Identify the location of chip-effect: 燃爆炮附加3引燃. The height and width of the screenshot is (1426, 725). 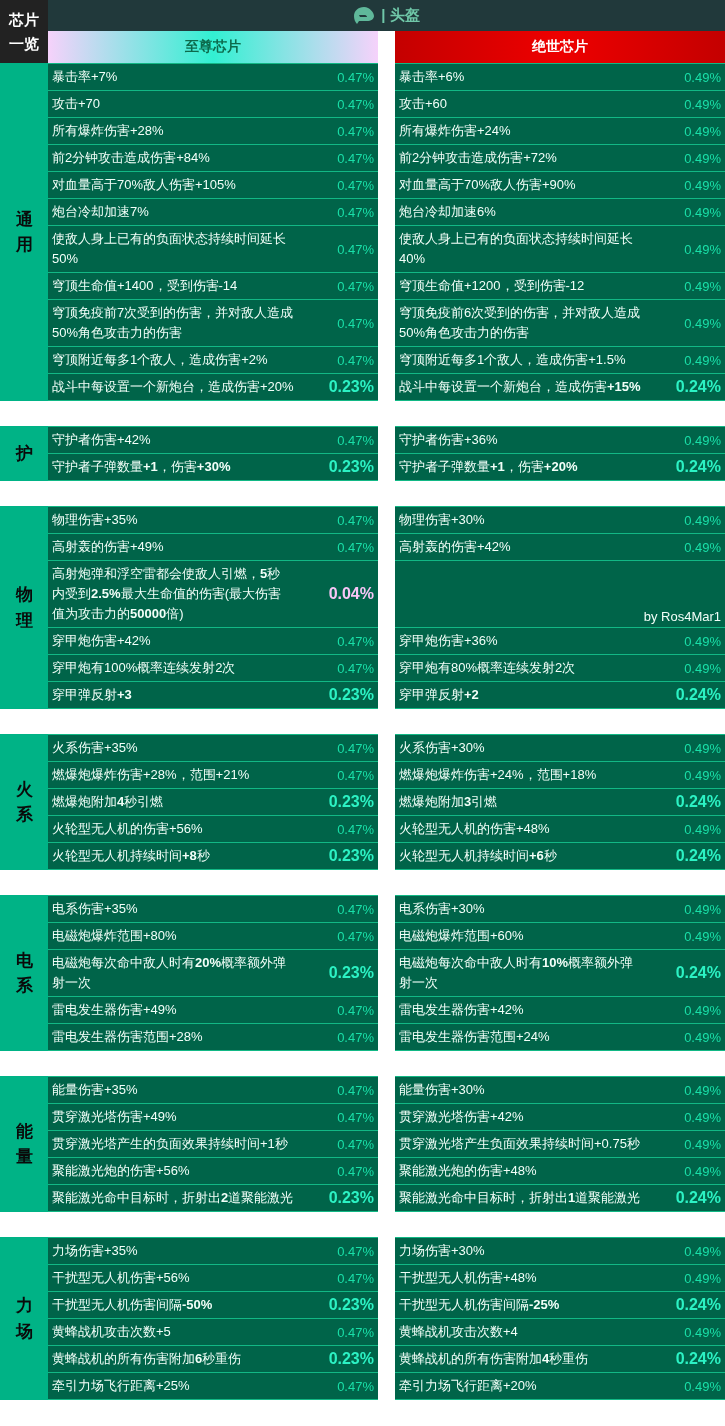
(448, 802).